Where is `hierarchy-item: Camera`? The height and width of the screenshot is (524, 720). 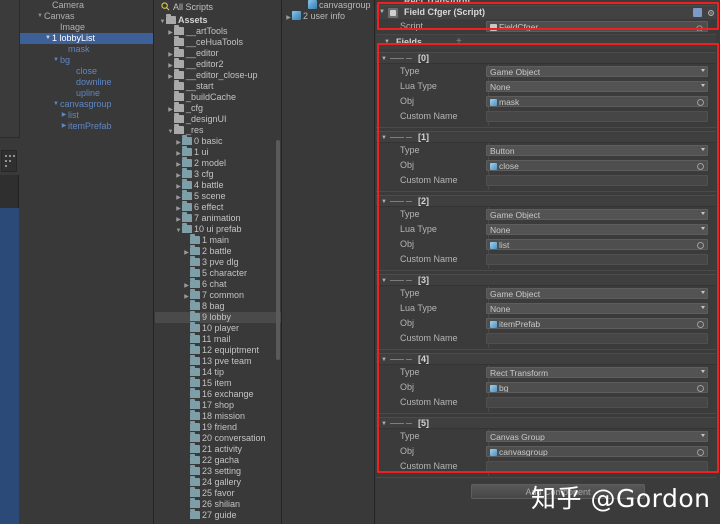
hierarchy-item: Camera is located at coordinates (86, 5).